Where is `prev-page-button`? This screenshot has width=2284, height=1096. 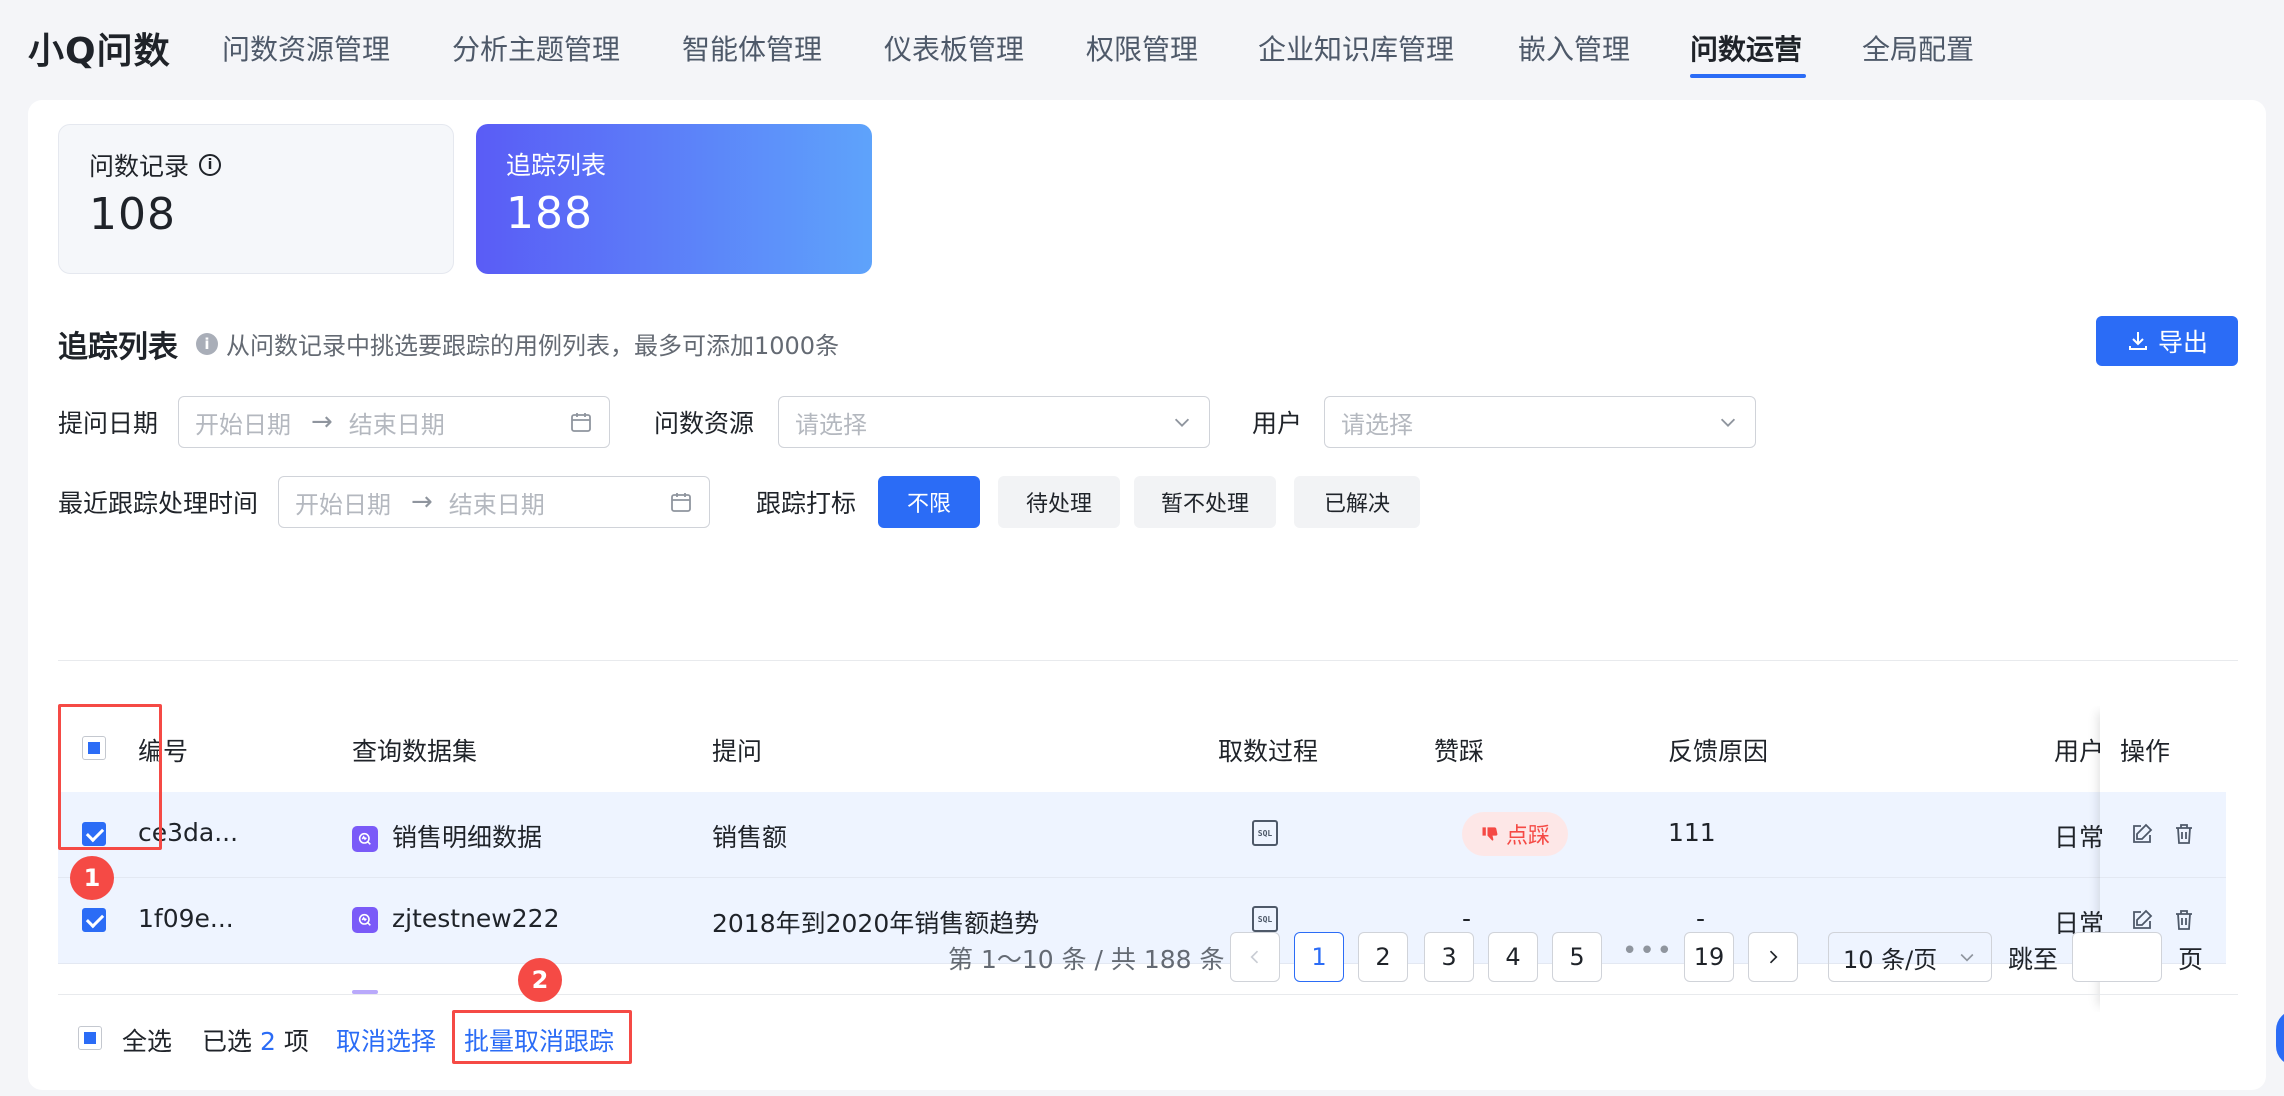
prev-page-button is located at coordinates (1255, 957).